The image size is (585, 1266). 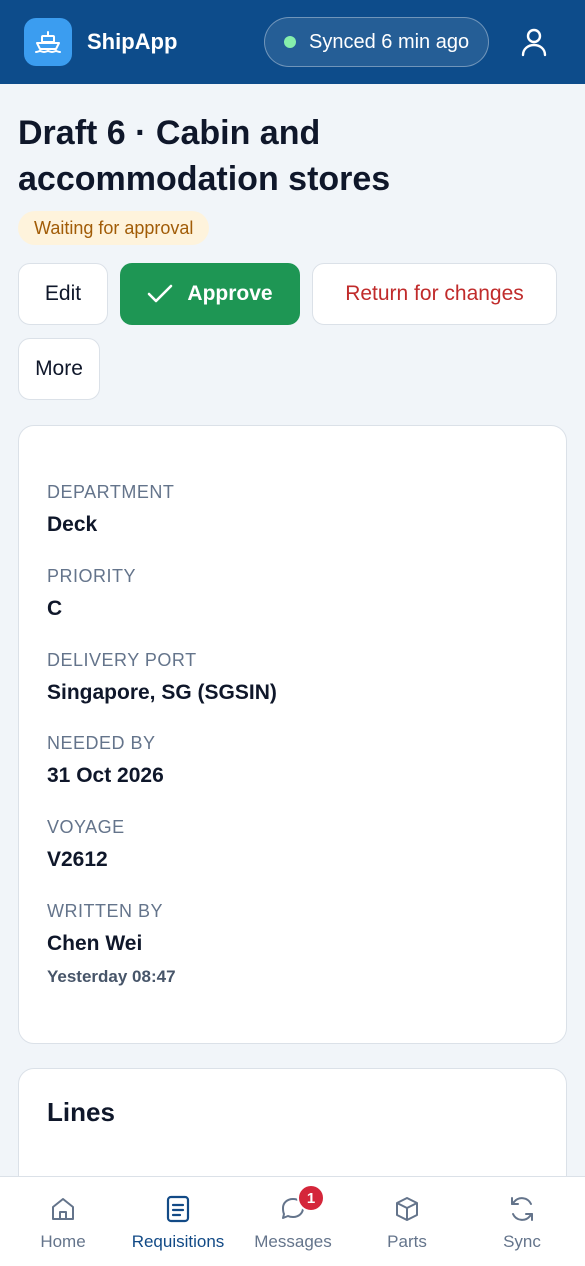 I want to click on nav-requisitions-label: Requisitions, so click(x=178, y=1241).